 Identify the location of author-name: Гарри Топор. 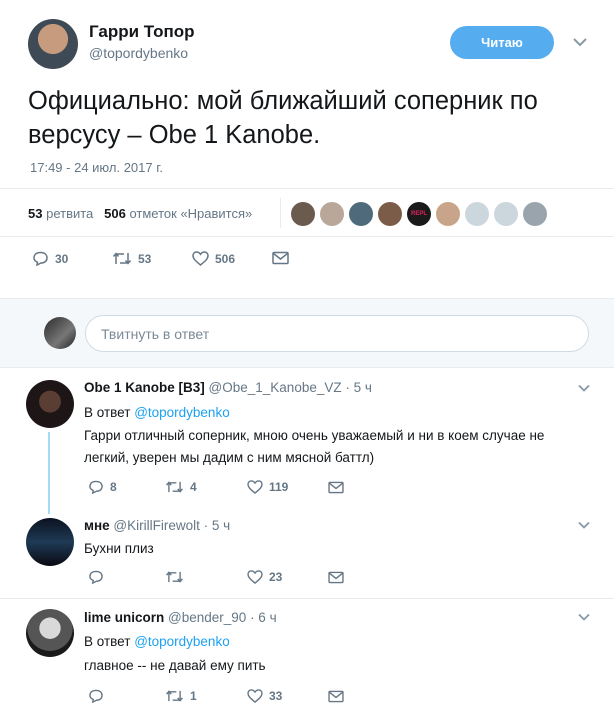
(142, 32).